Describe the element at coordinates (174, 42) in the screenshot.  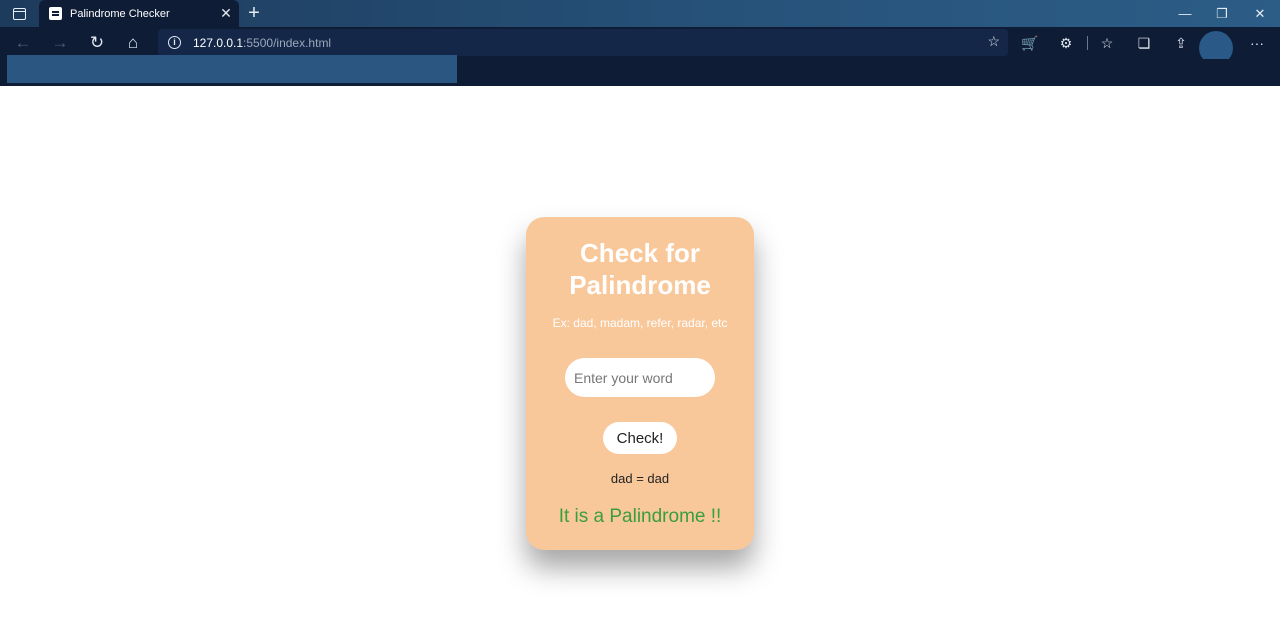
I see `site-info-icon: i` at that location.